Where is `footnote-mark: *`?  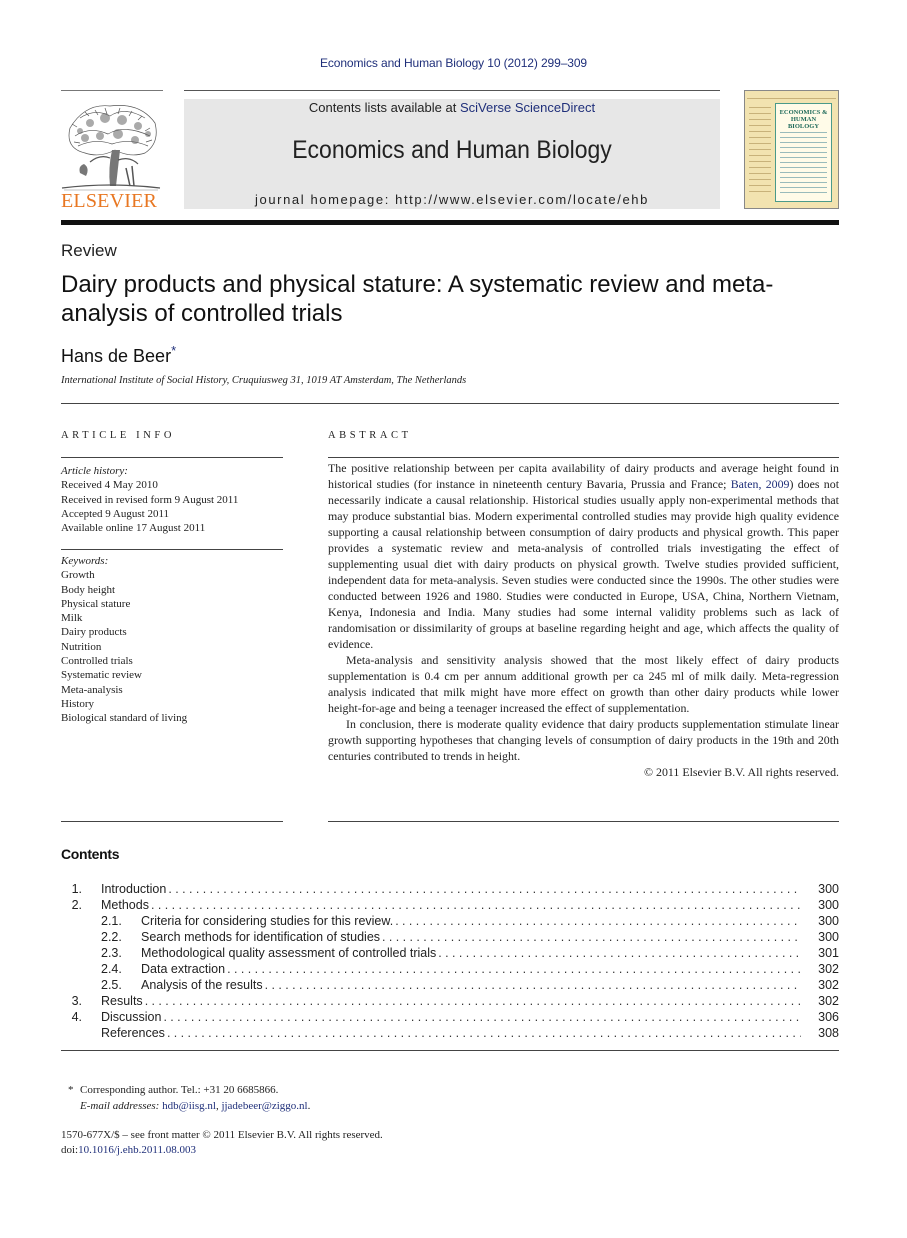 footnote-mark: * is located at coordinates (71, 1090).